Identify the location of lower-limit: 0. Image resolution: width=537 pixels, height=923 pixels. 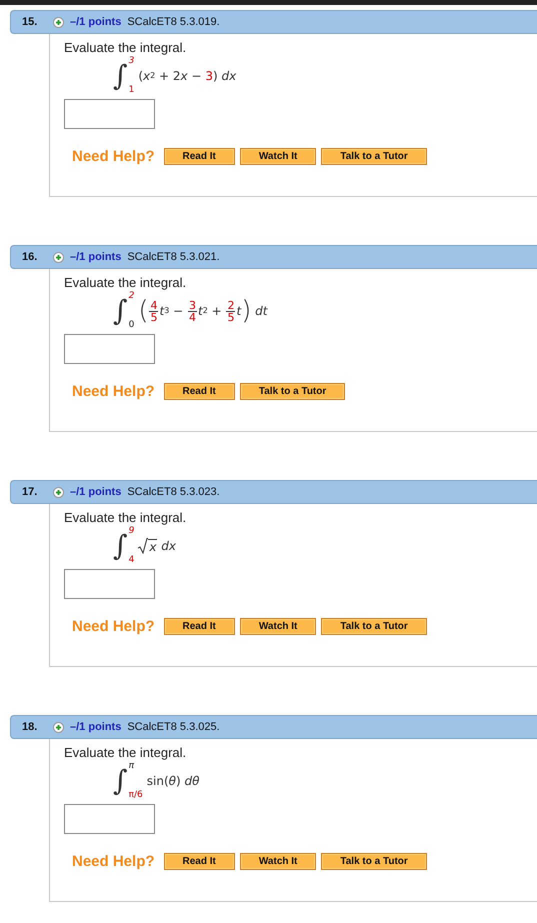
(131, 325).